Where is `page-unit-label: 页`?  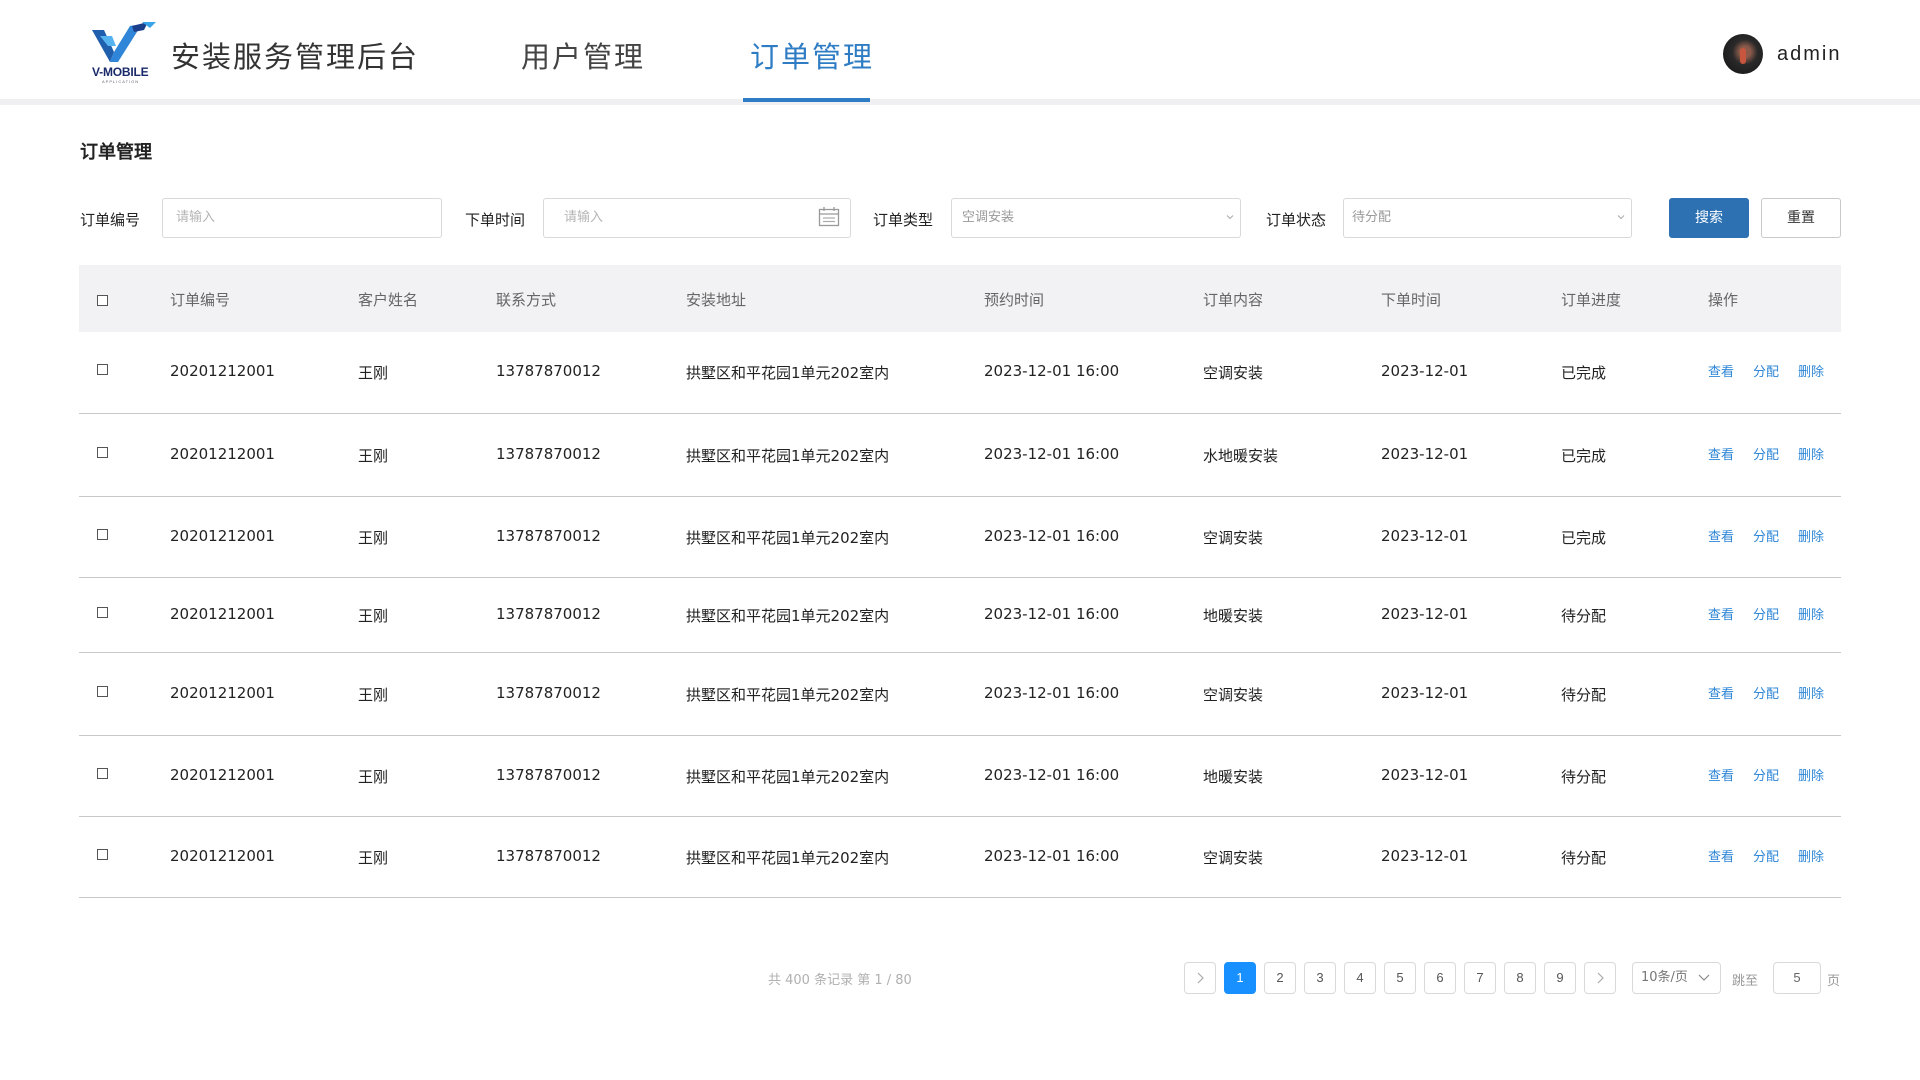
page-unit-label: 页 is located at coordinates (1834, 981).